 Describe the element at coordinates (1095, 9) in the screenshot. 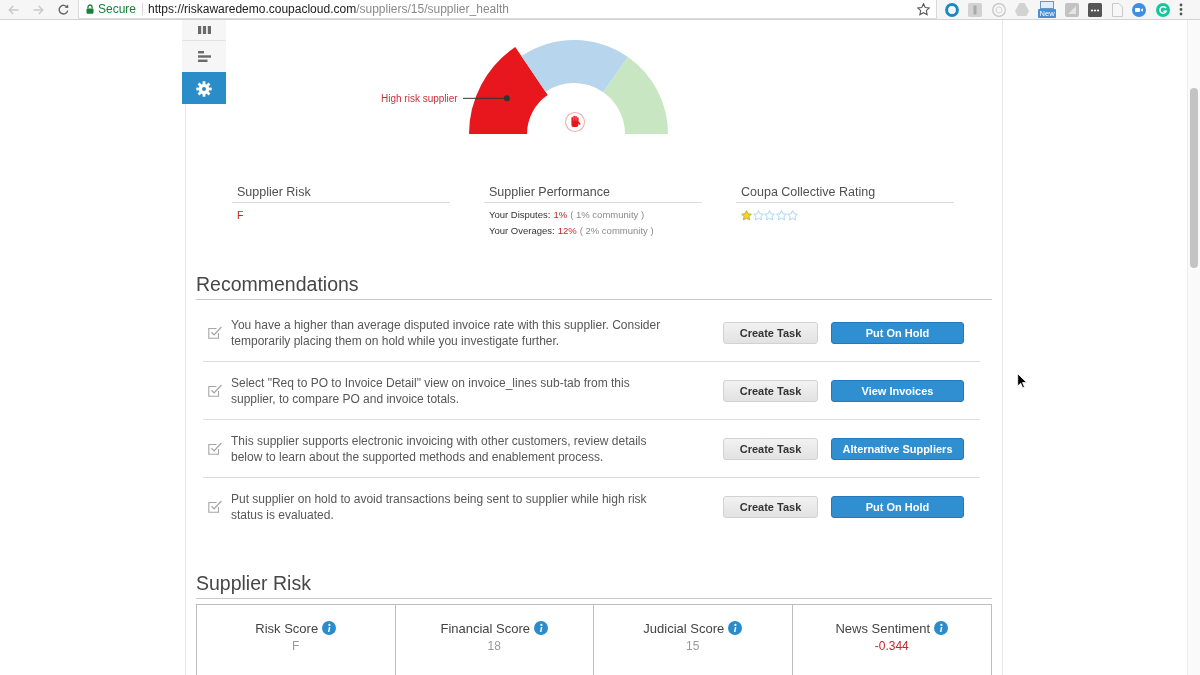

I see `dots-square-icon` at that location.